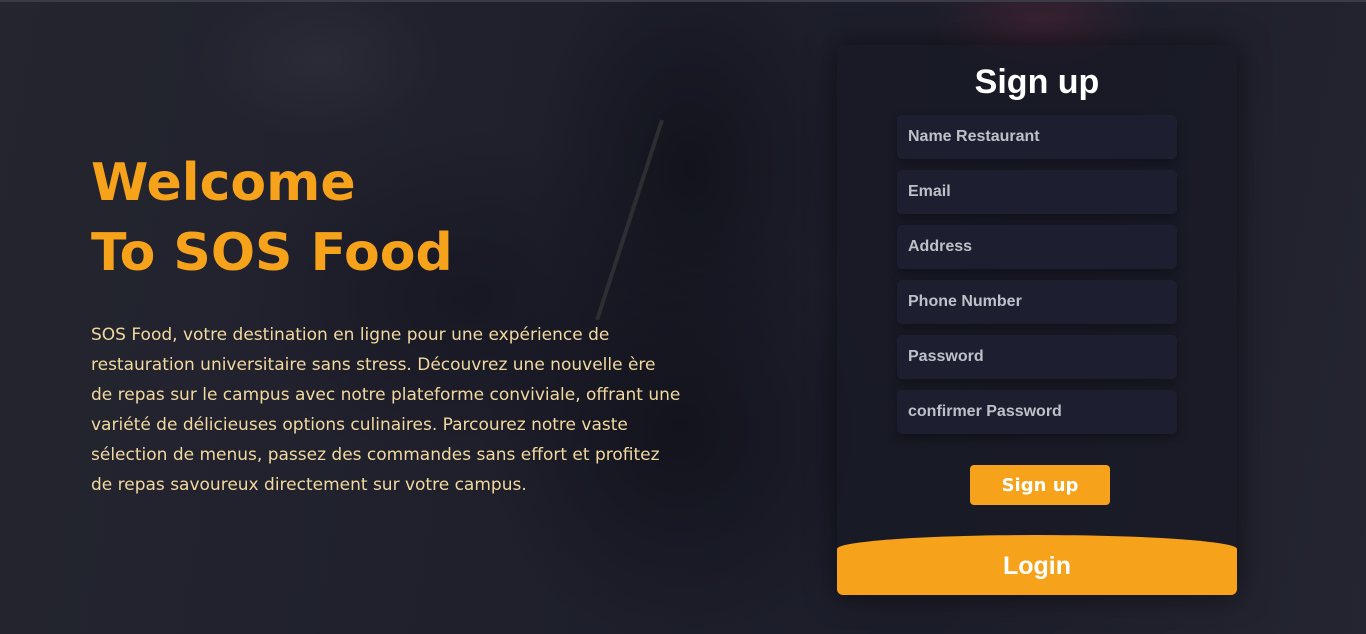 The width and height of the screenshot is (1366, 634). I want to click on top-border, so click(683, 1).